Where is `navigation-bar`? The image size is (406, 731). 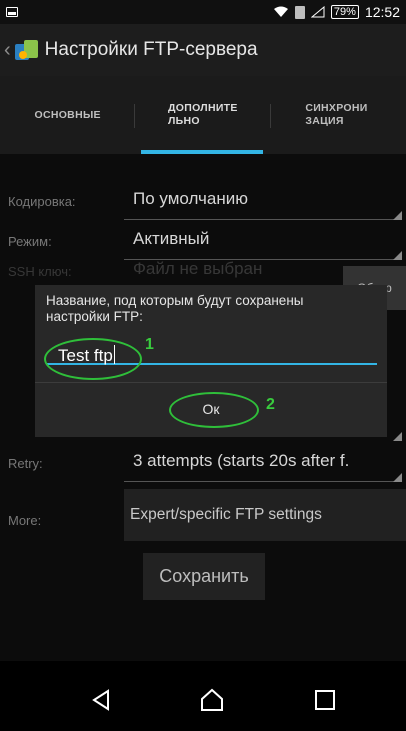
navigation-bar is located at coordinates (203, 696).